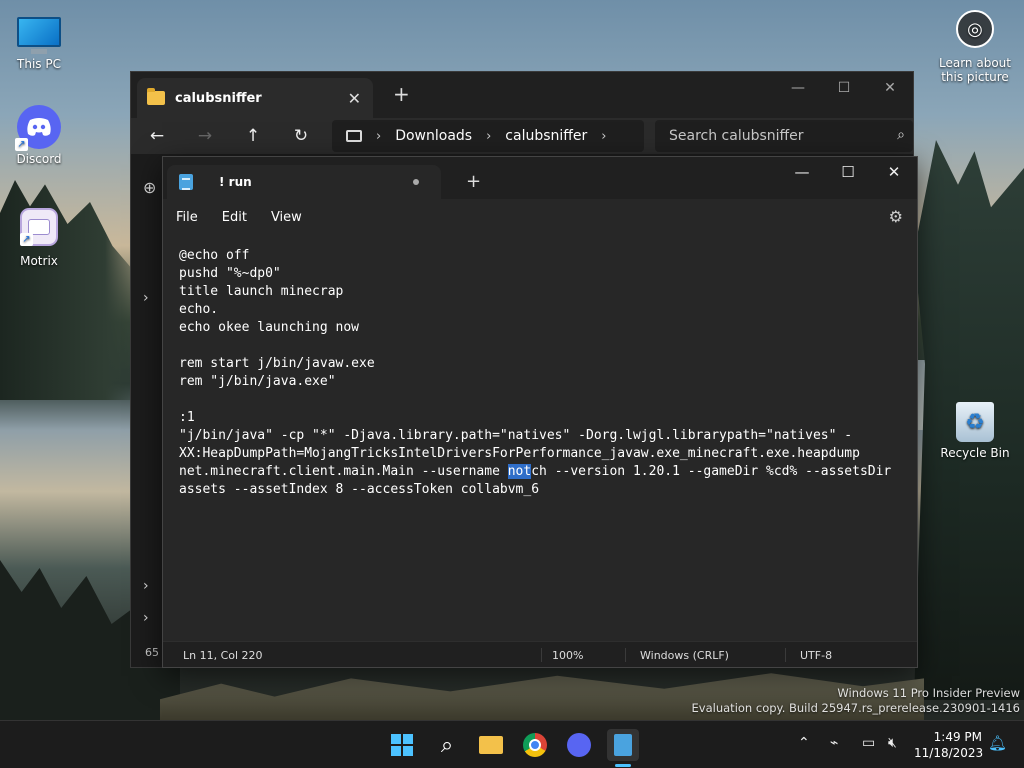 The width and height of the screenshot is (1024, 768). What do you see at coordinates (187, 417) in the screenshot?
I see `text-line: :1` at bounding box center [187, 417].